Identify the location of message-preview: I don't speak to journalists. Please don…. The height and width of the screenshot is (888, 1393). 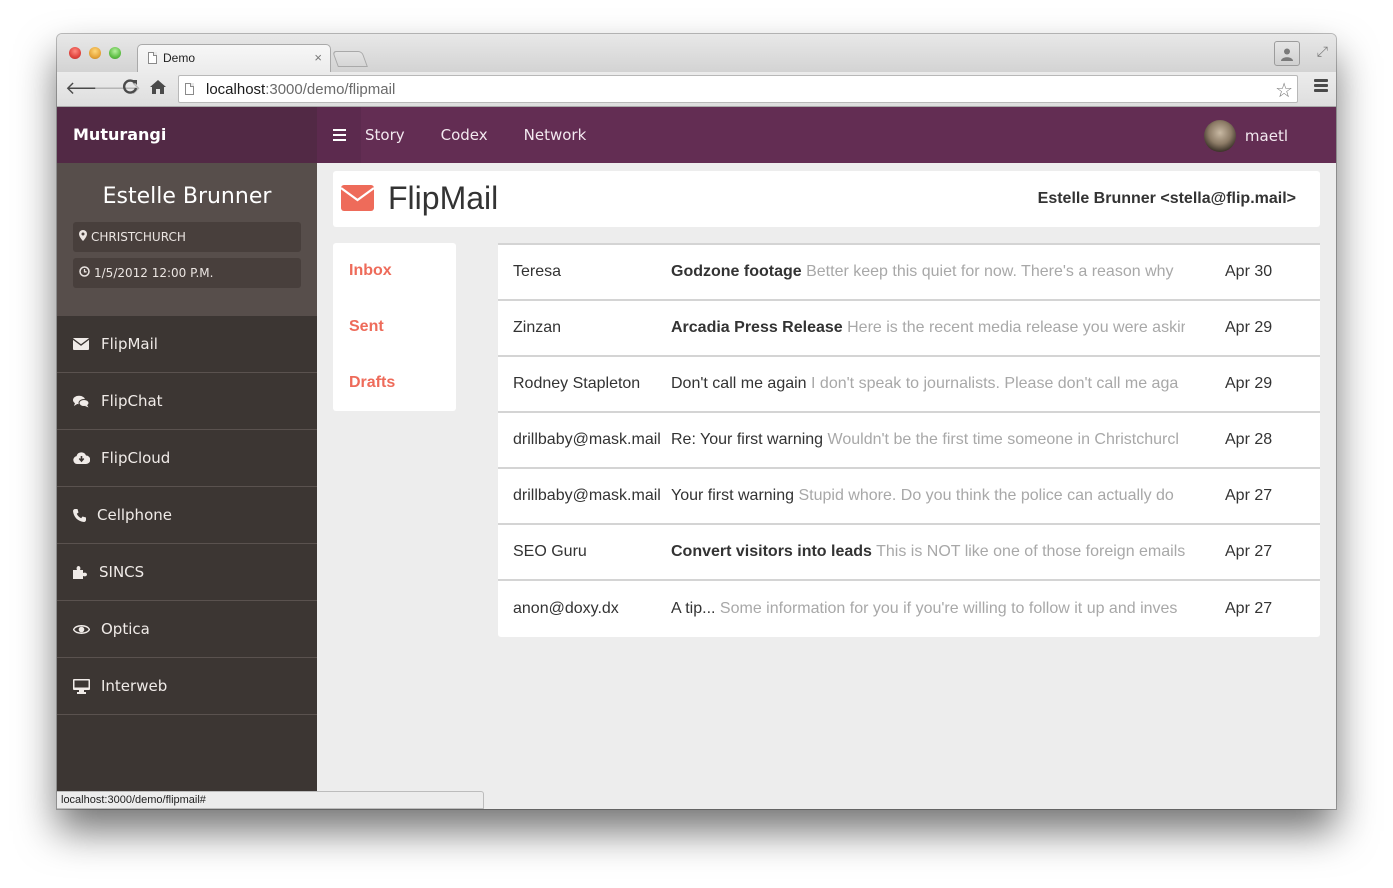
(995, 383).